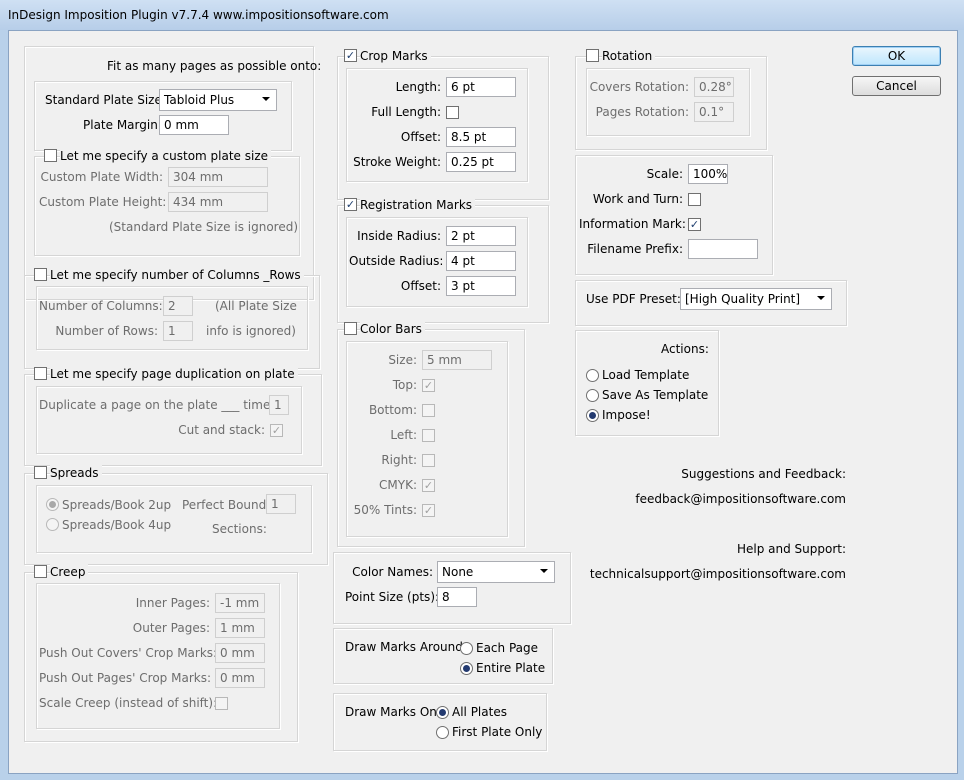 This screenshot has width=964, height=780. What do you see at coordinates (204, 227) in the screenshot?
I see `custom-plate-note: (Standard Plate Size is ignored)` at bounding box center [204, 227].